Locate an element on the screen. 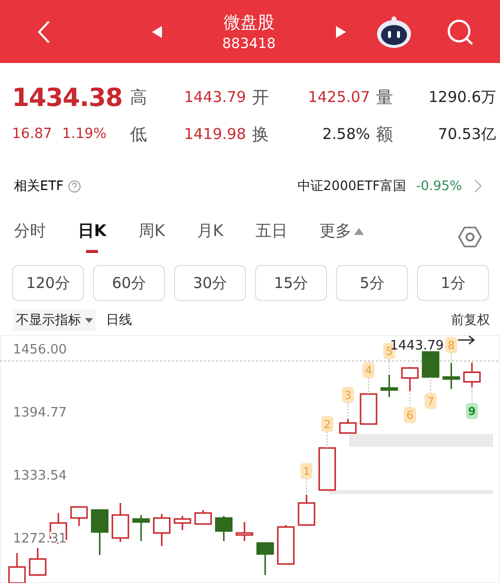  etf-label: 相关ETF is located at coordinates (39, 186).